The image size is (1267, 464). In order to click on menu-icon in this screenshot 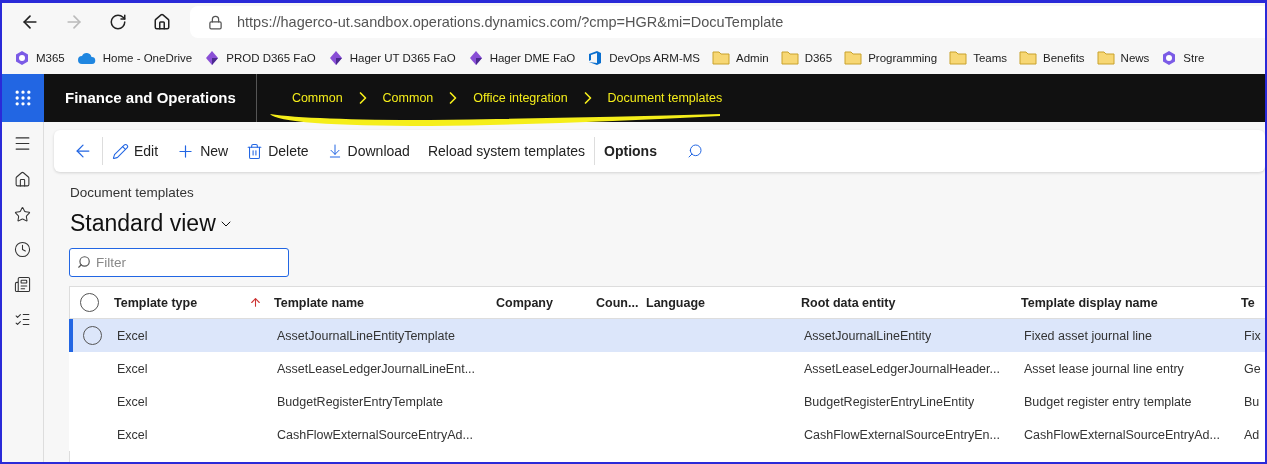, I will do `click(22, 143)`.